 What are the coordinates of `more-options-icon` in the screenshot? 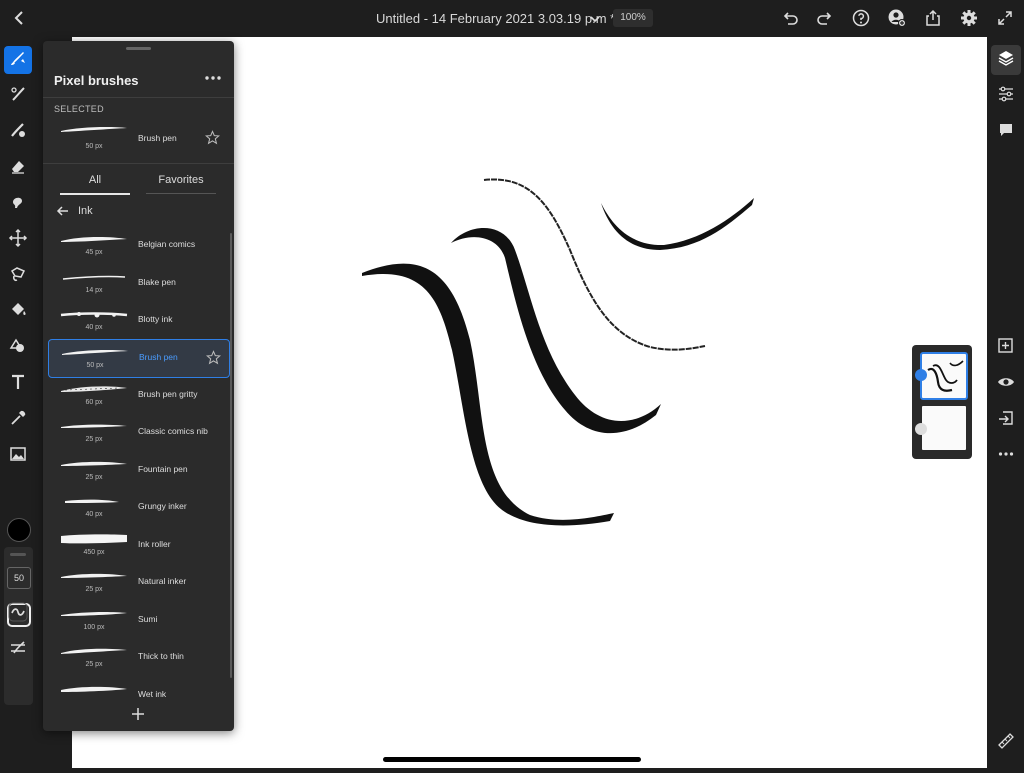 It's located at (213, 78).